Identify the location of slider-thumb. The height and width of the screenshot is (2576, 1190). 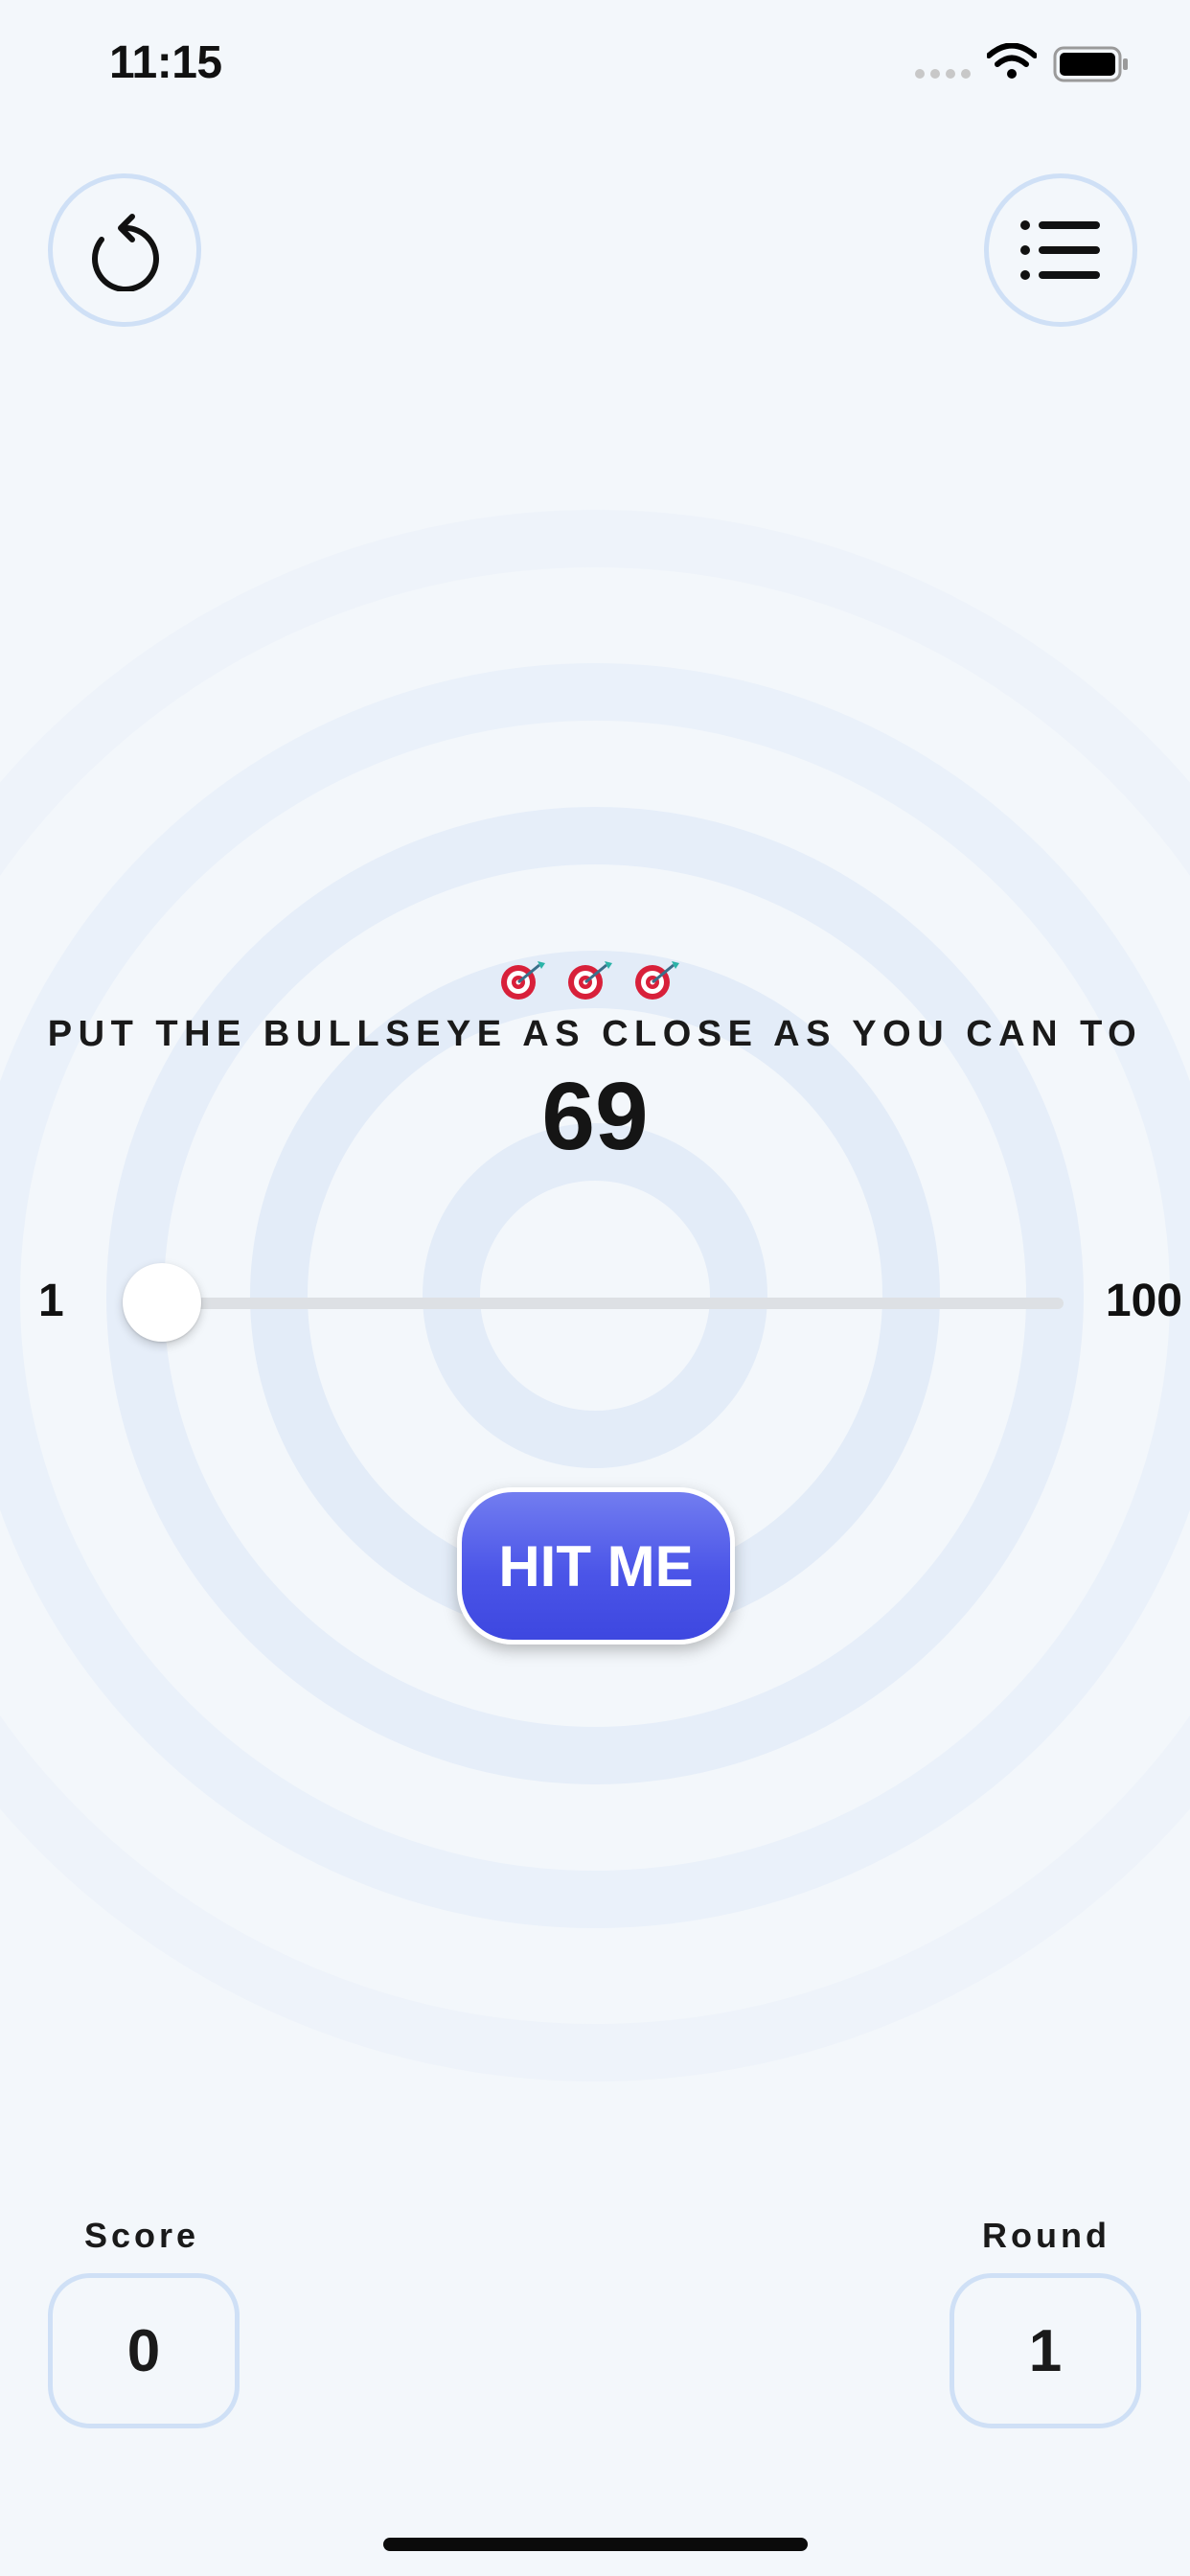
(162, 1302).